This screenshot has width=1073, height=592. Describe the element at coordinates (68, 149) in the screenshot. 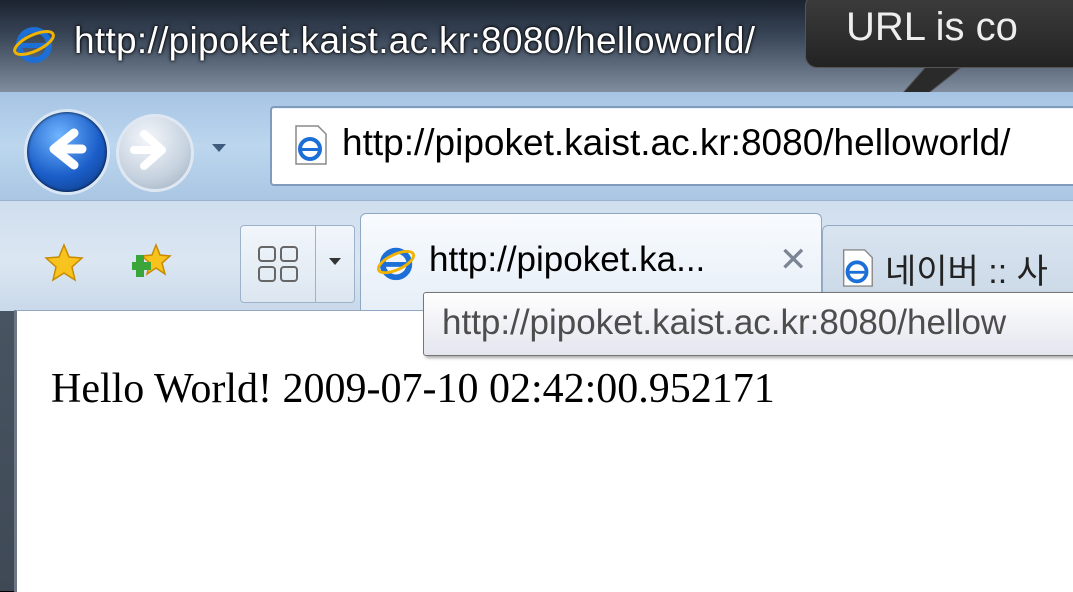

I see `back-arrow-icon` at that location.